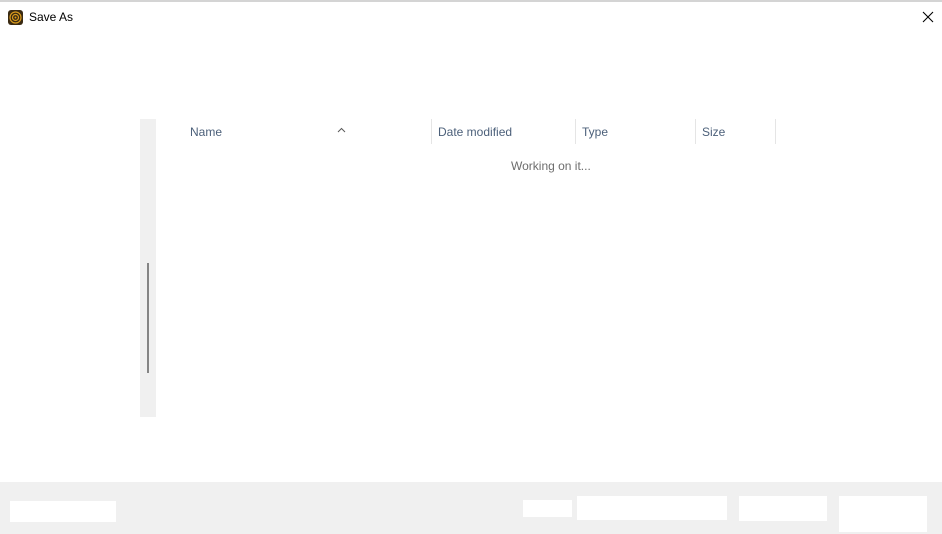 The width and height of the screenshot is (942, 534). Describe the element at coordinates (63, 511) in the screenshot. I see `hide-folders-placeholder` at that location.